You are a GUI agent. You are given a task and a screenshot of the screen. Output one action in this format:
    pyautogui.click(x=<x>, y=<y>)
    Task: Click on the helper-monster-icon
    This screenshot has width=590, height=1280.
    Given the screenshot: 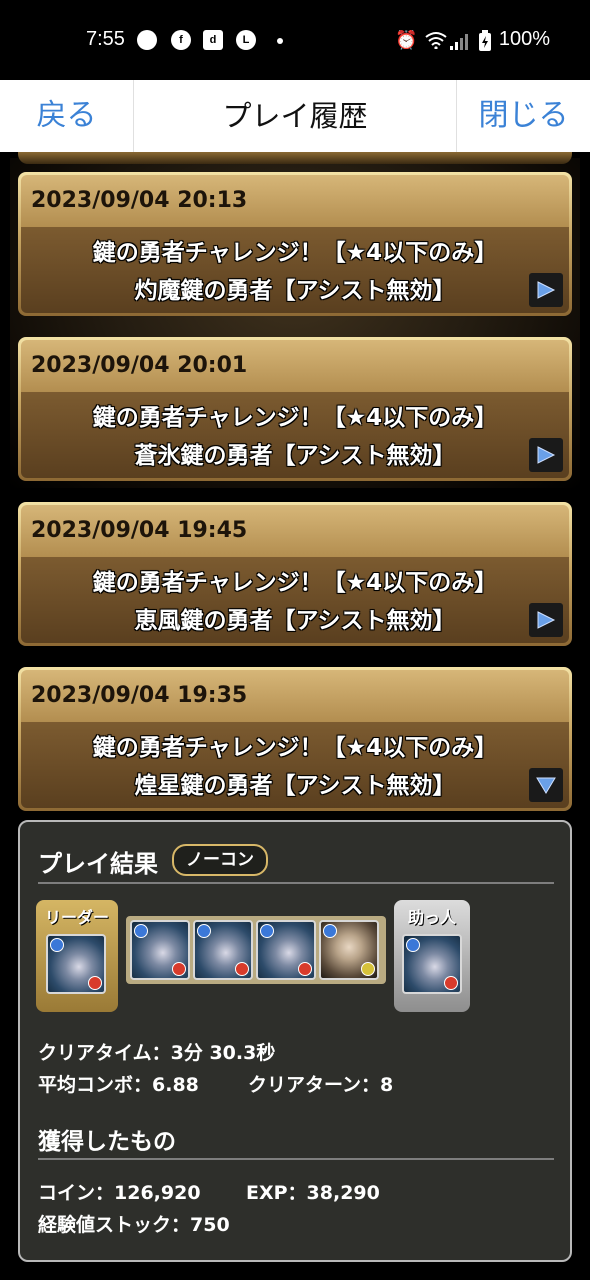 What is the action you would take?
    pyautogui.click(x=432, y=964)
    